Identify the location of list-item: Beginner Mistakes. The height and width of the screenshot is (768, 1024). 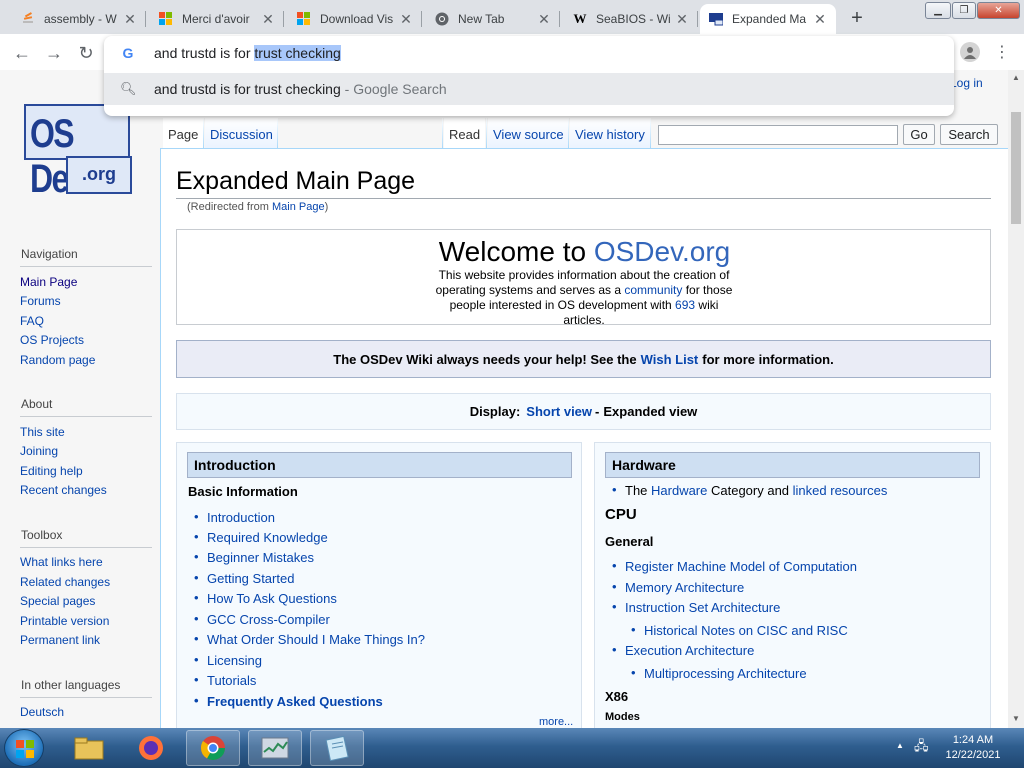
(254, 557).